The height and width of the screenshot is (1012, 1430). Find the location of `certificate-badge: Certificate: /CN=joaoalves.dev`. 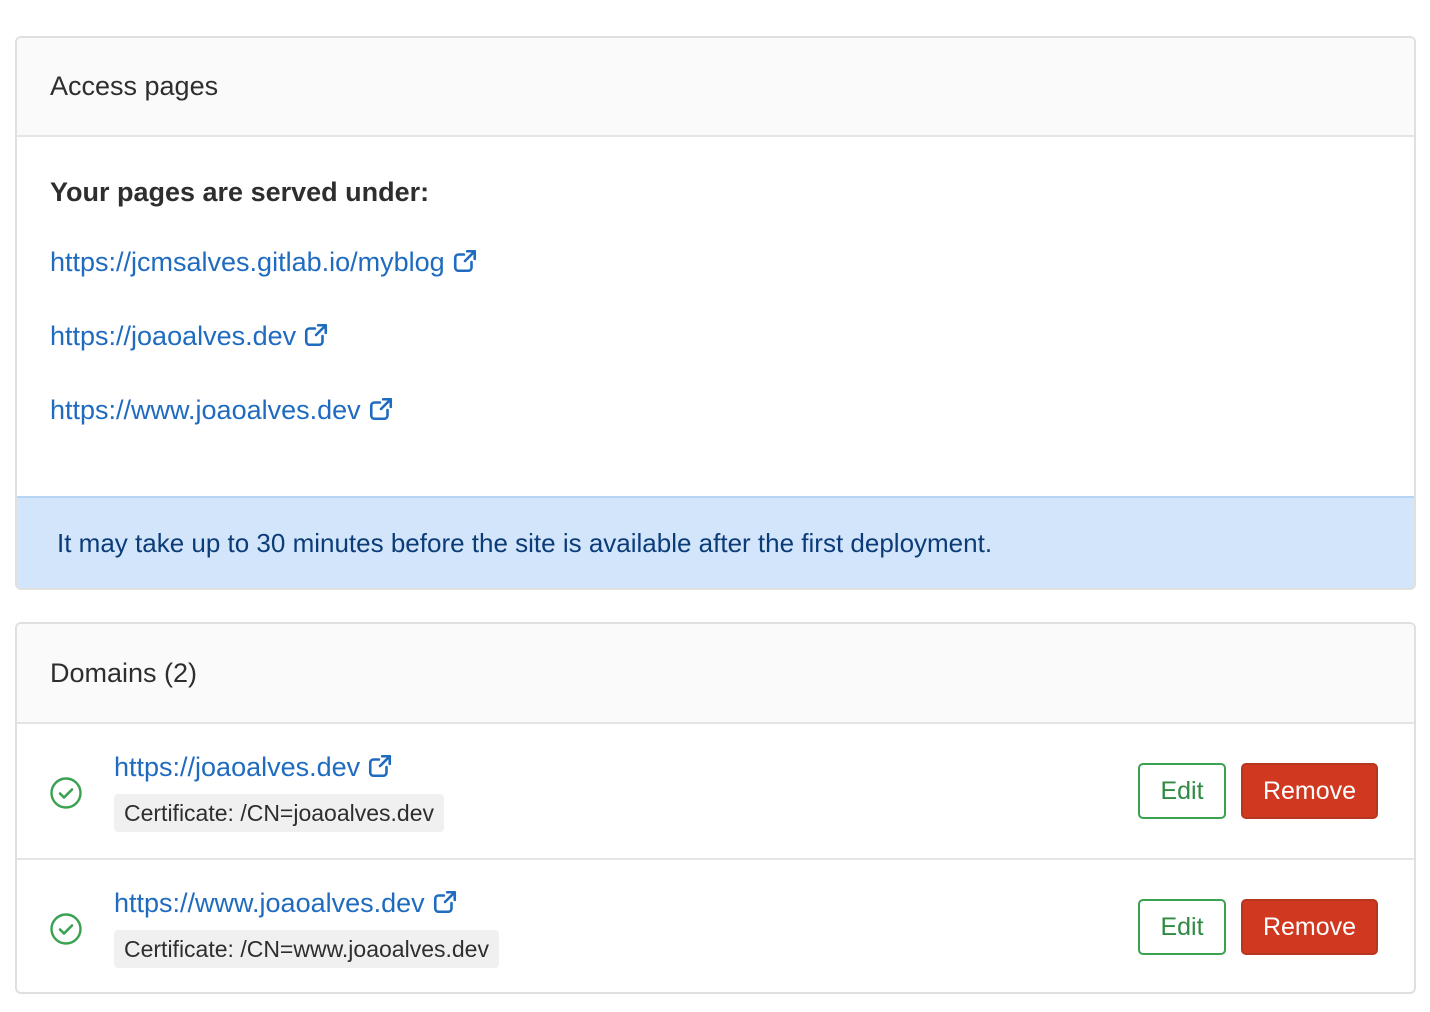

certificate-badge: Certificate: /CN=joaoalves.dev is located at coordinates (279, 813).